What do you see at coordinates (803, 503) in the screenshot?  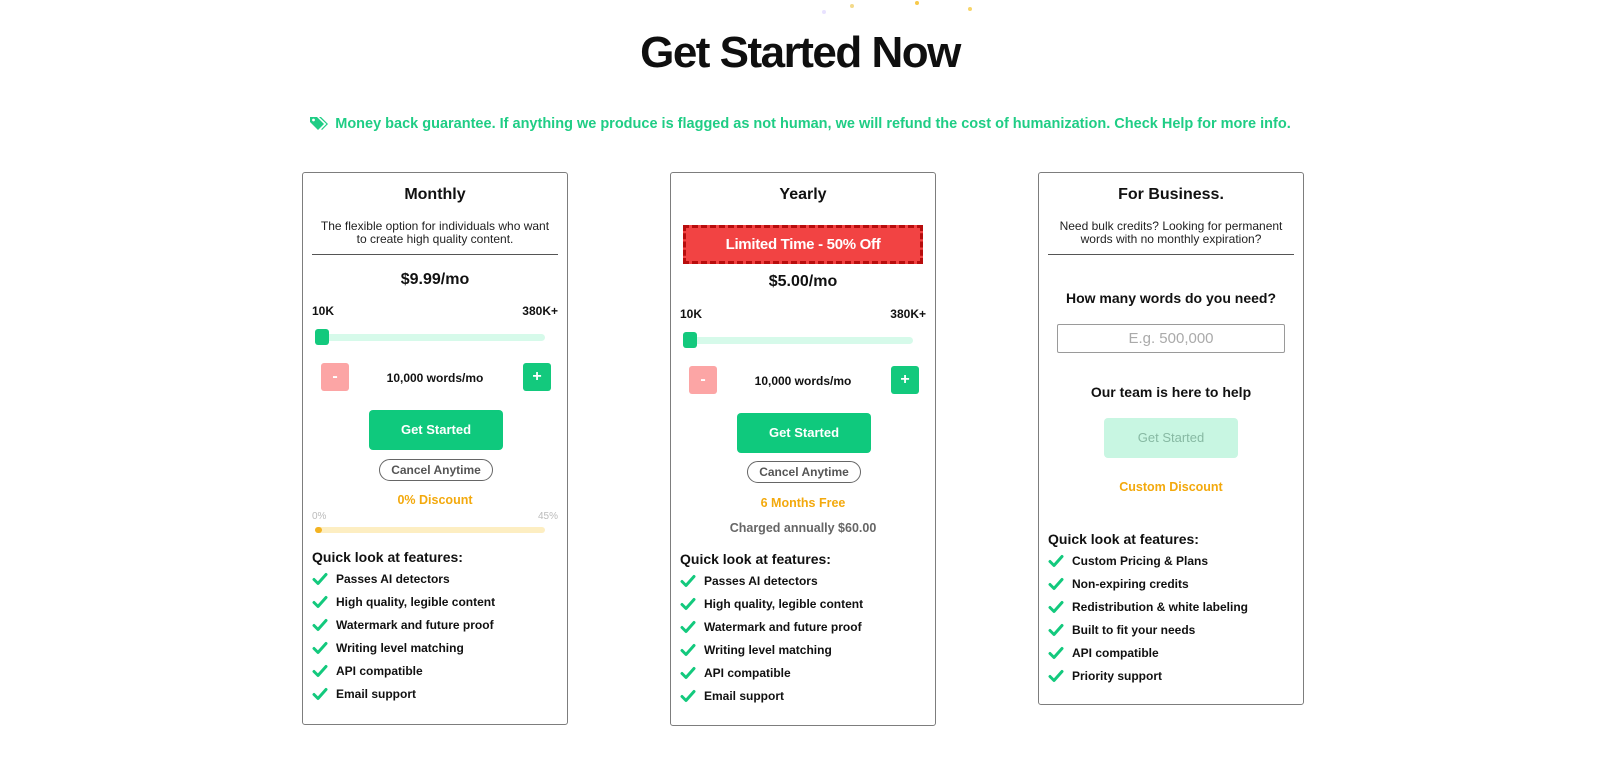 I see `bonus-label: 6 Months Free` at bounding box center [803, 503].